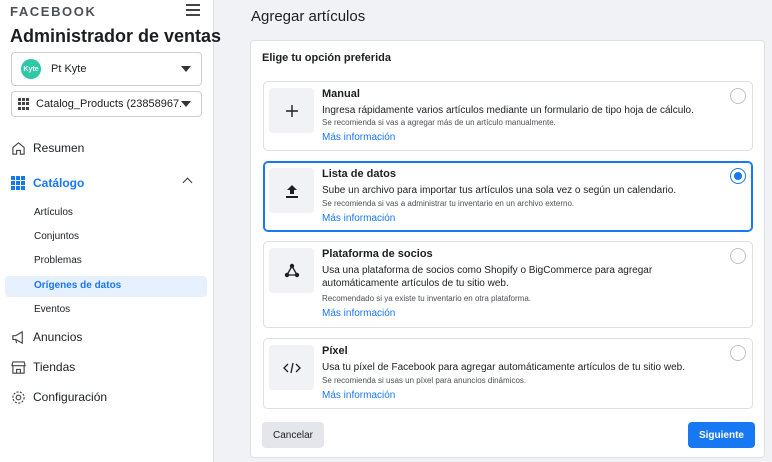  Describe the element at coordinates (18, 337) in the screenshot. I see `megaphone-icon` at that location.